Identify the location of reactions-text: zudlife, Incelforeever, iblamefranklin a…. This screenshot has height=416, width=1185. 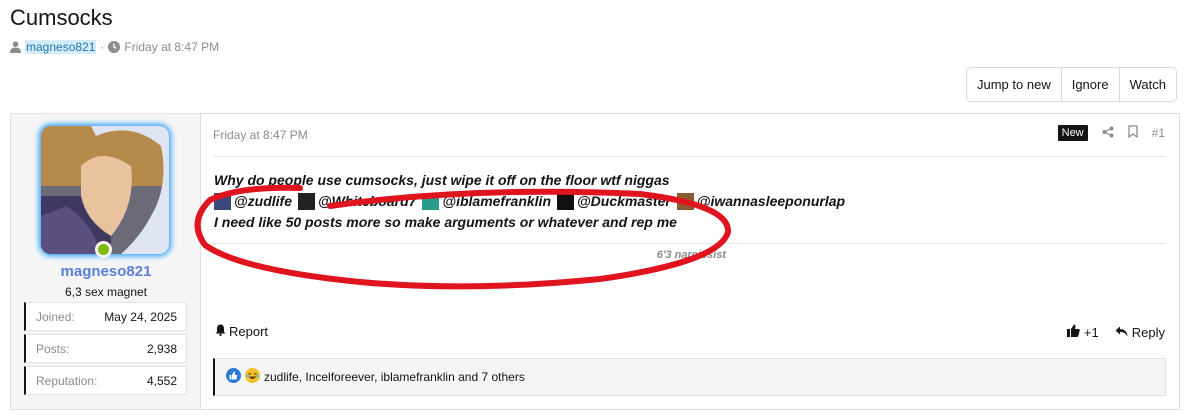
(394, 377).